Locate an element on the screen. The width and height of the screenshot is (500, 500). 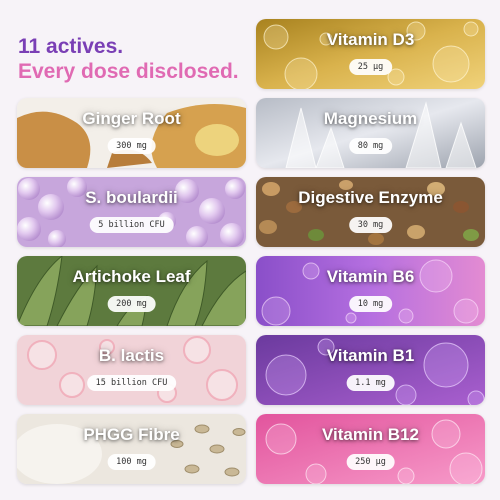
active-card-digestive-enzyme: Digestive Enzyme 30 mg is located at coordinates (370, 212).